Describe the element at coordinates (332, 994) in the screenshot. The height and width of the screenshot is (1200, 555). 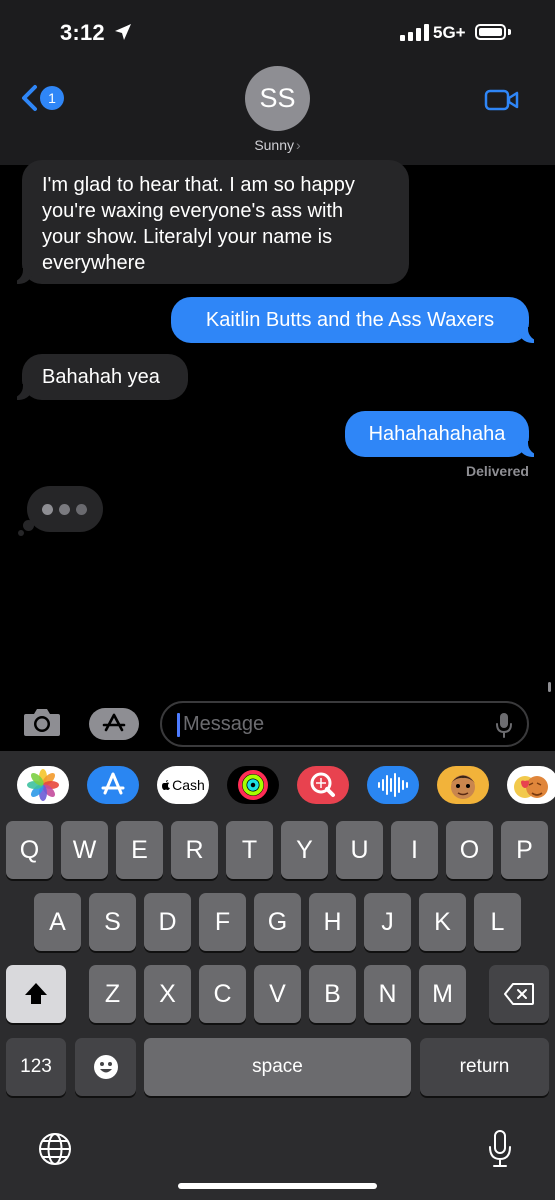
I see `key-b: B` at that location.